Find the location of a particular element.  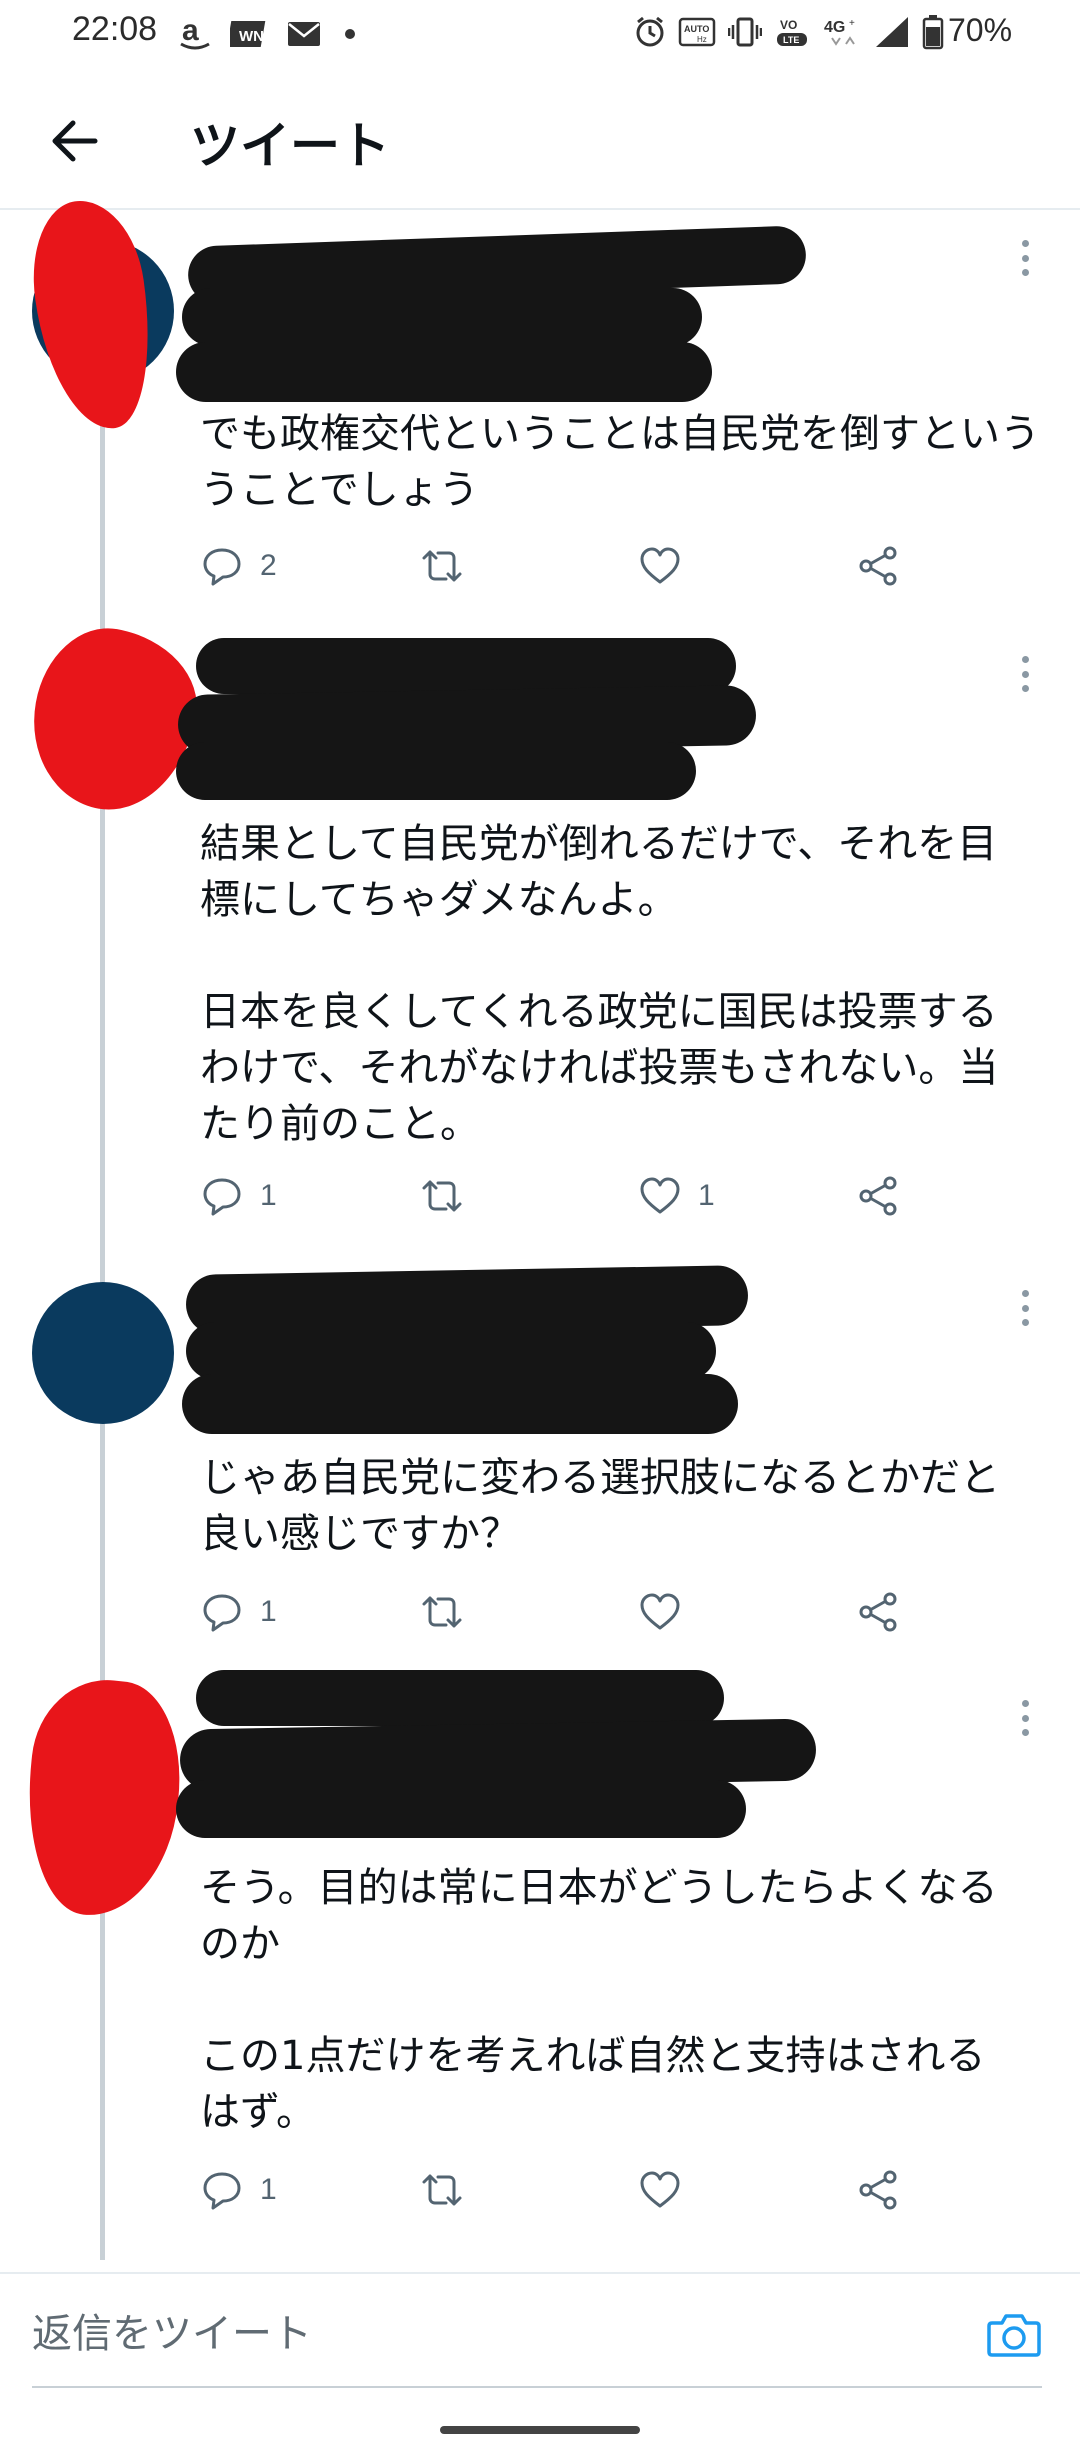

back-button is located at coordinates (74, 141).